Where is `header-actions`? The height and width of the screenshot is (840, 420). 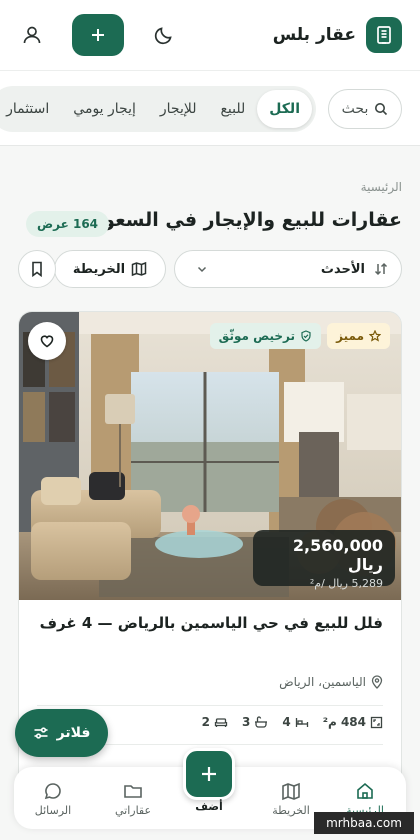
header-actions is located at coordinates (98, 35).